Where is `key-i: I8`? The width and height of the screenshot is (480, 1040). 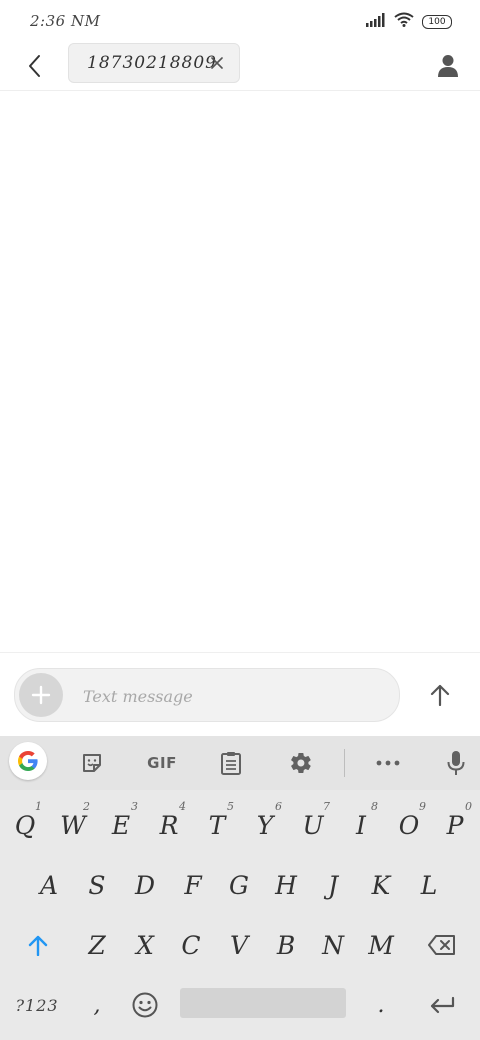
key-i: I8 is located at coordinates (361, 825).